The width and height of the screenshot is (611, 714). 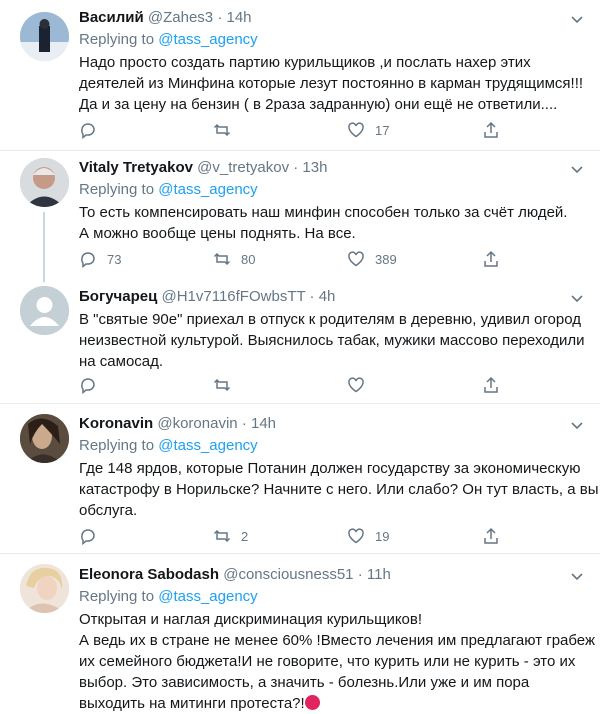 I want to click on tweet-line: А можно вообще цены поднять. На все., so click(x=217, y=233).